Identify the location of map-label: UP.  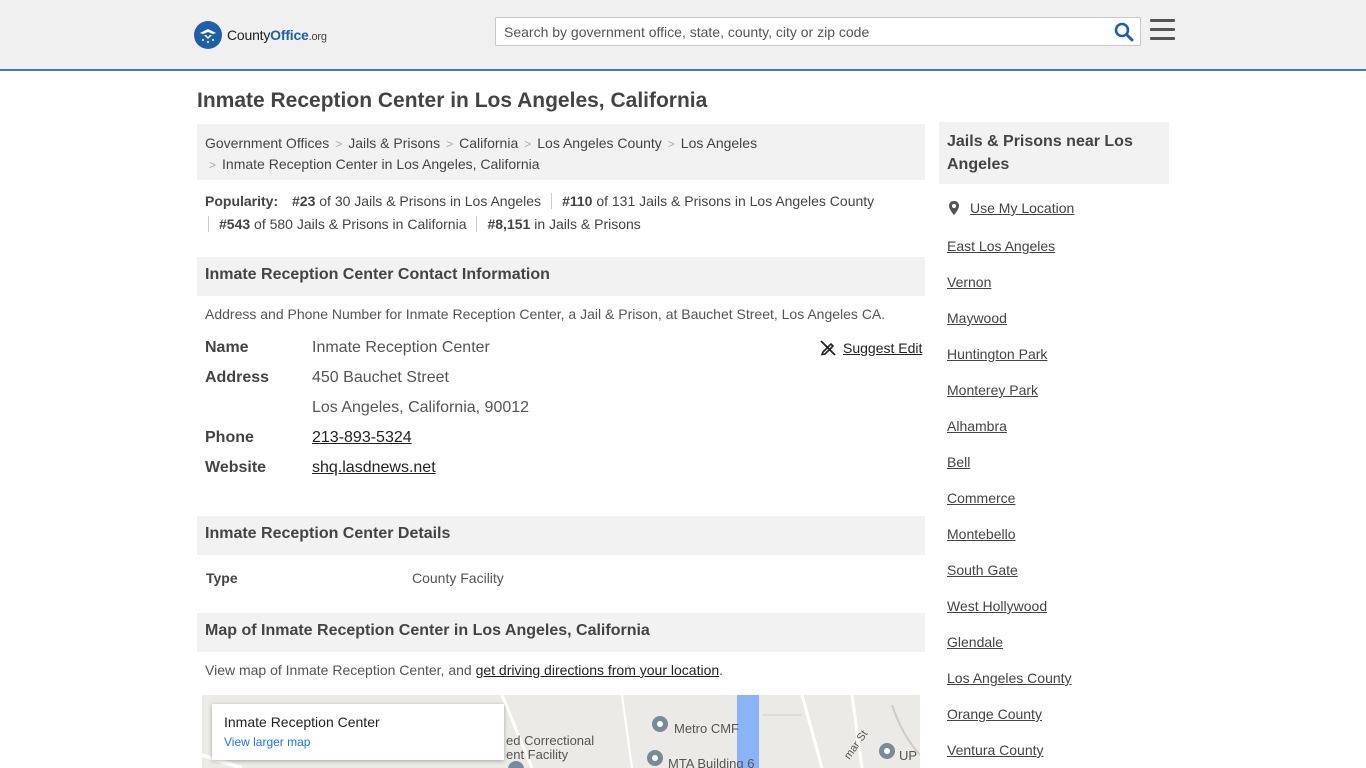
(908, 755).